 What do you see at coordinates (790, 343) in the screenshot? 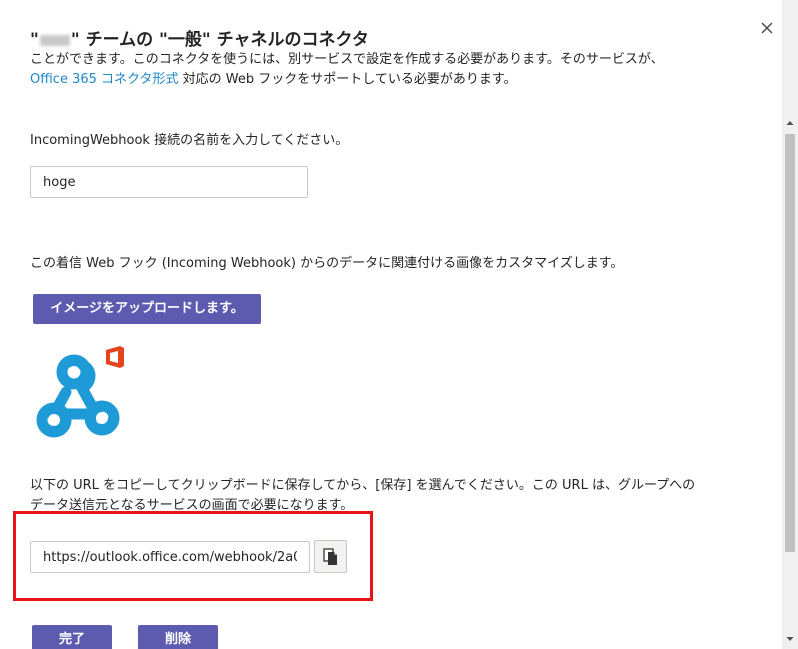
I see `scrollbar-thumb` at bounding box center [790, 343].